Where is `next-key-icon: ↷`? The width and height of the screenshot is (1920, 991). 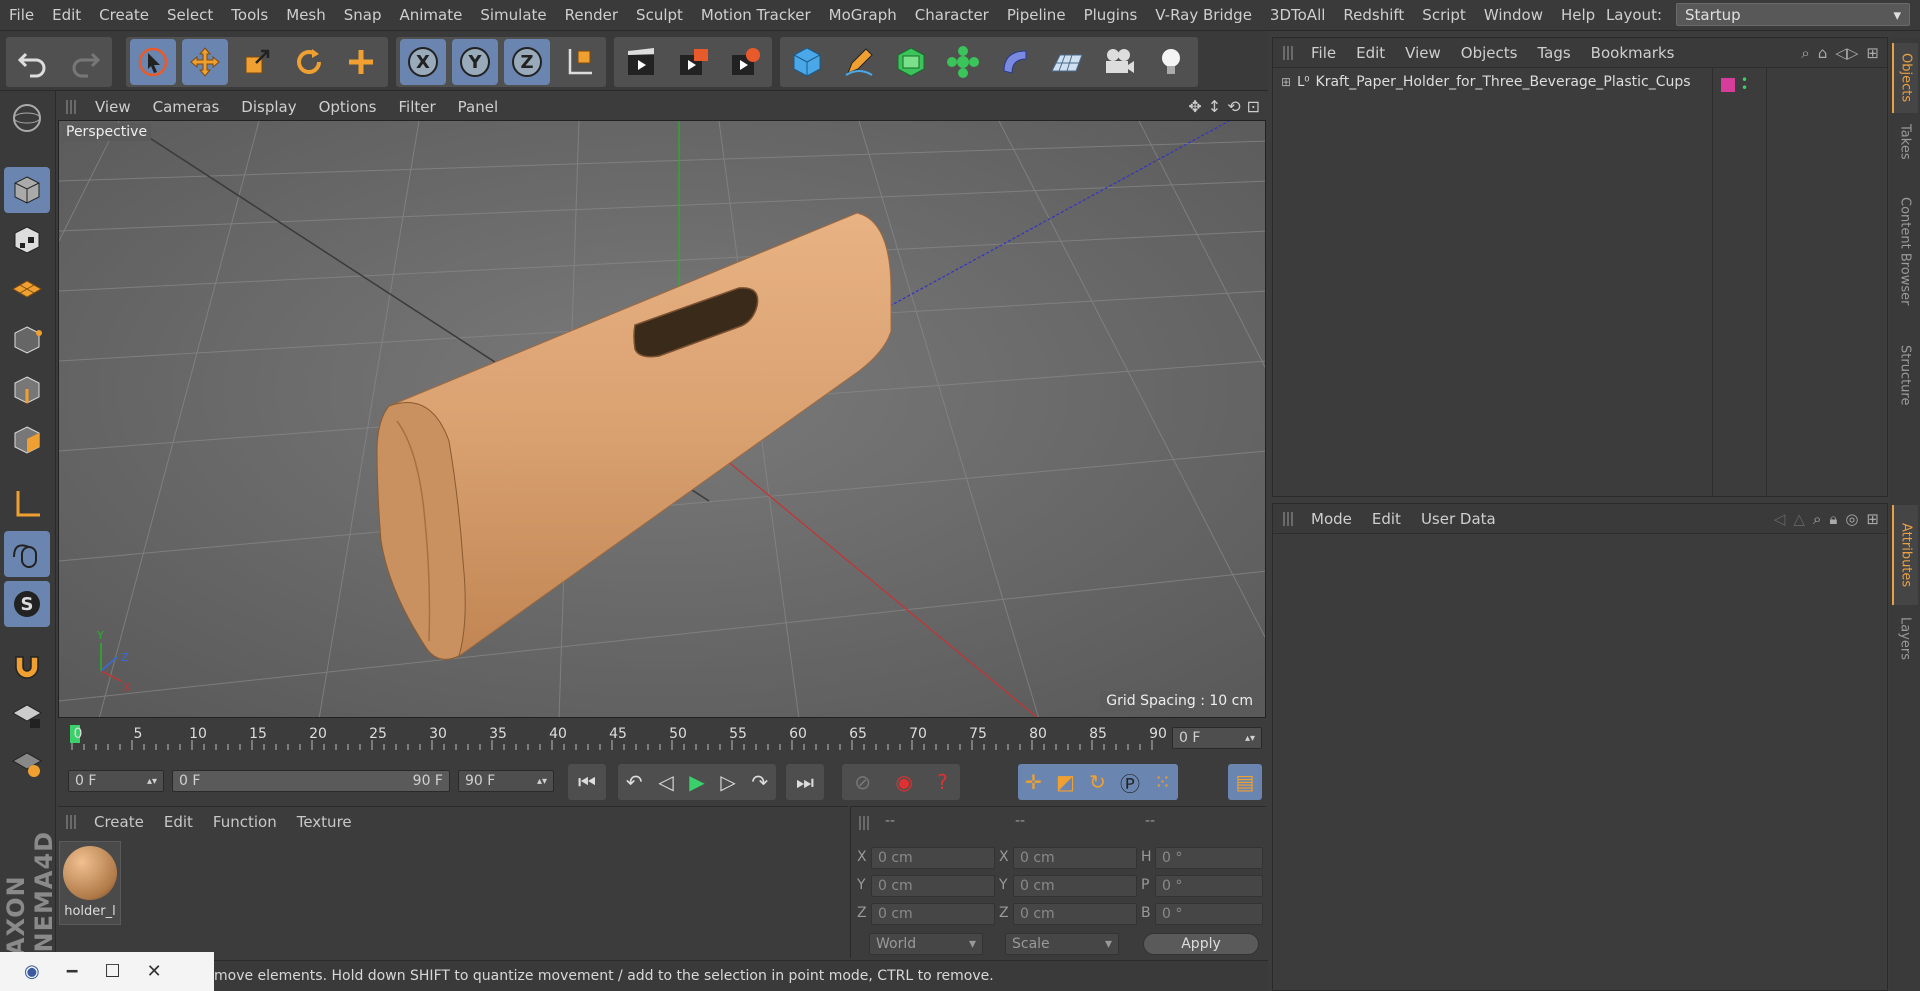 next-key-icon: ↷ is located at coordinates (759, 782).